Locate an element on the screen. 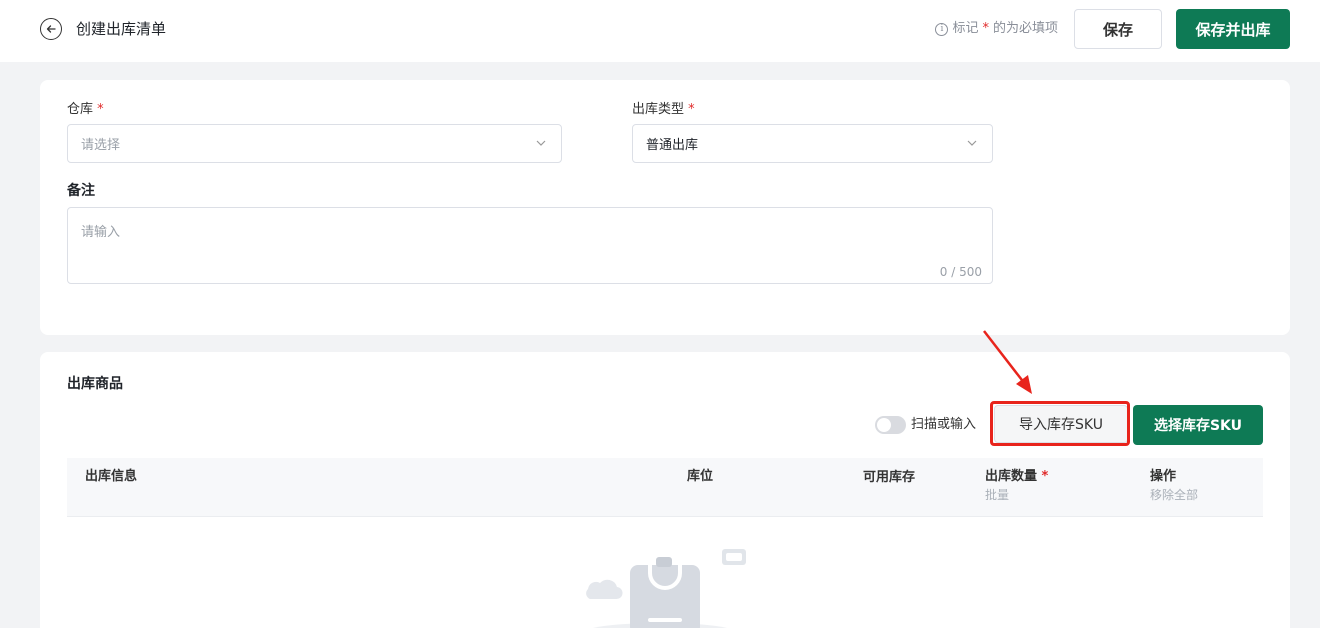 The image size is (1320, 628). scan-toggle-label: 扫描或输入 is located at coordinates (944, 424).